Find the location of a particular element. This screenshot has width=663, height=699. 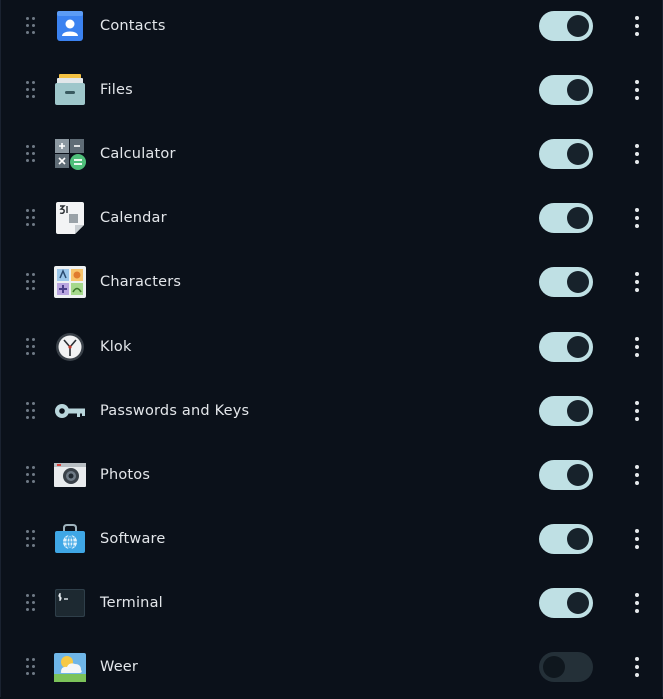

app-row-passwords-and-keys: Passwords and Keys is located at coordinates (332, 411).